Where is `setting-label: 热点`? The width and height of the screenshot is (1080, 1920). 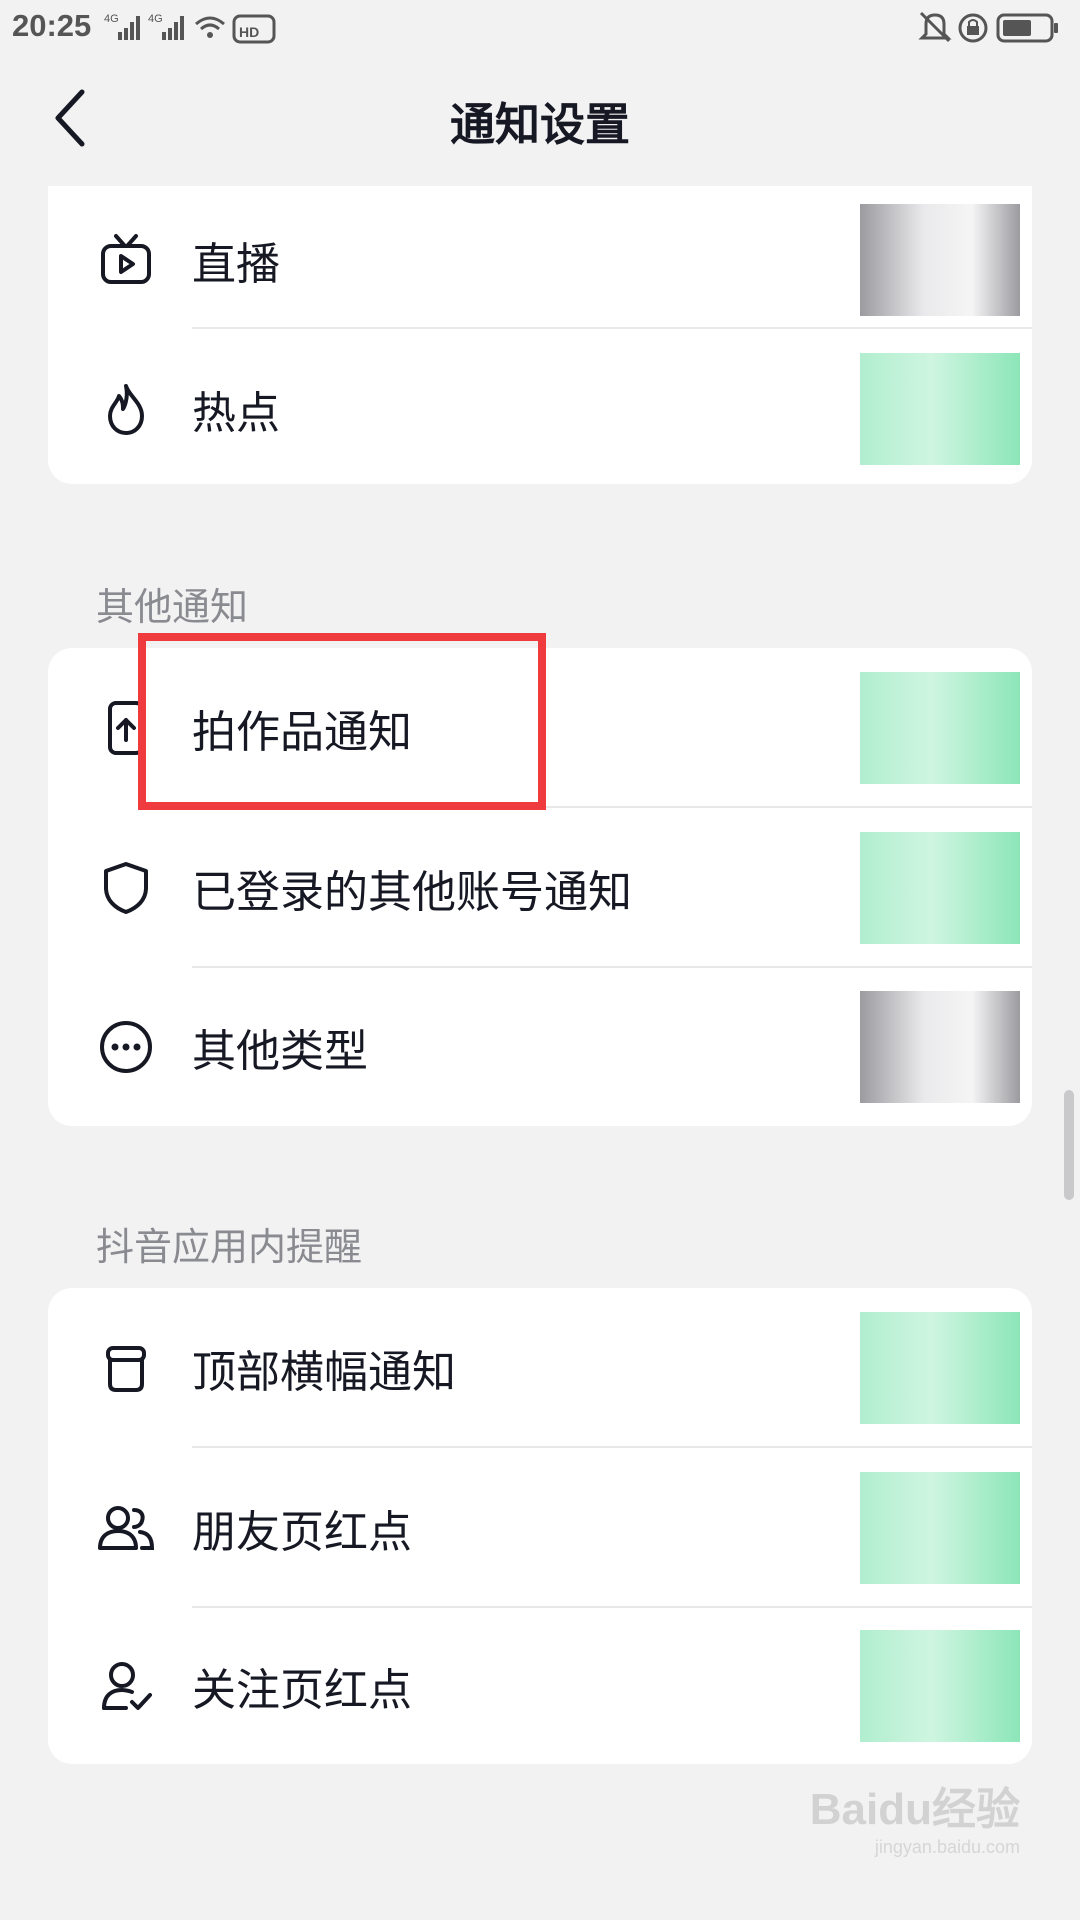 setting-label: 热点 is located at coordinates (236, 413).